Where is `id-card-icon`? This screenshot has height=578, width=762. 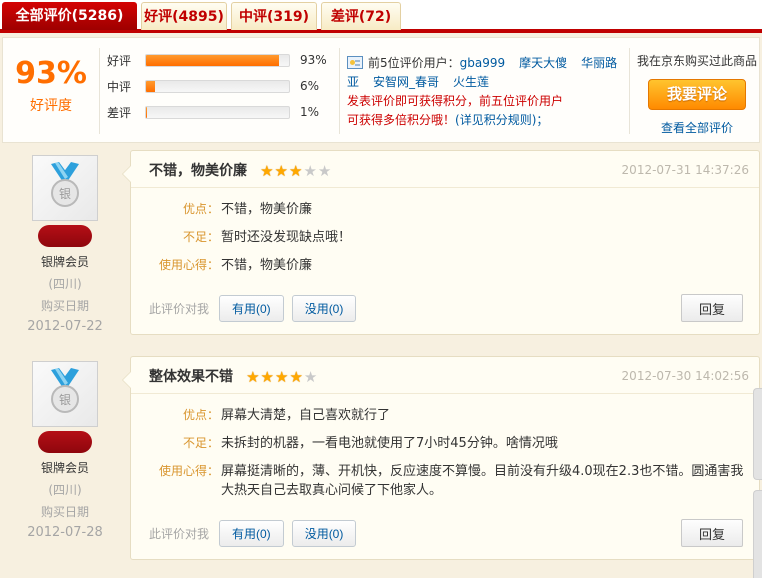
id-card-icon is located at coordinates (355, 62).